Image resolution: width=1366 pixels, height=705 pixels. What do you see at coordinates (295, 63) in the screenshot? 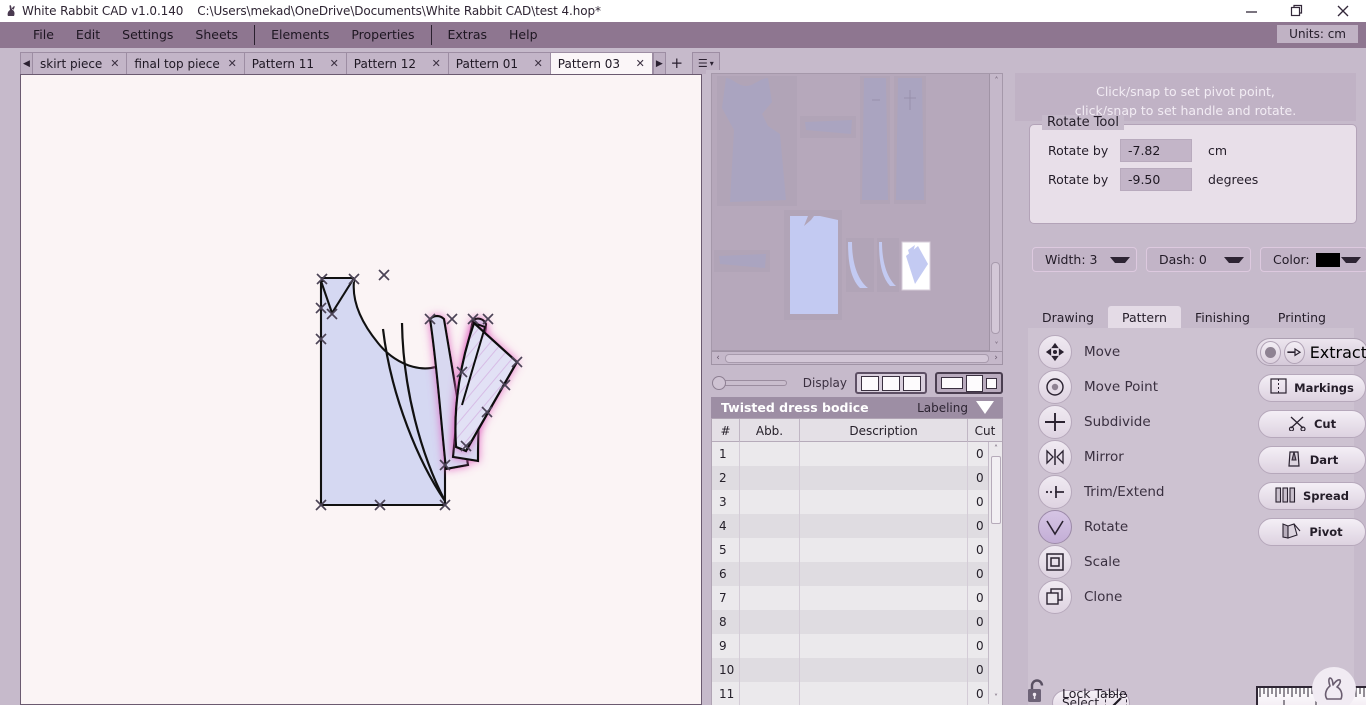
I see `tab-pattern-11: Pattern 11 ✕` at bounding box center [295, 63].